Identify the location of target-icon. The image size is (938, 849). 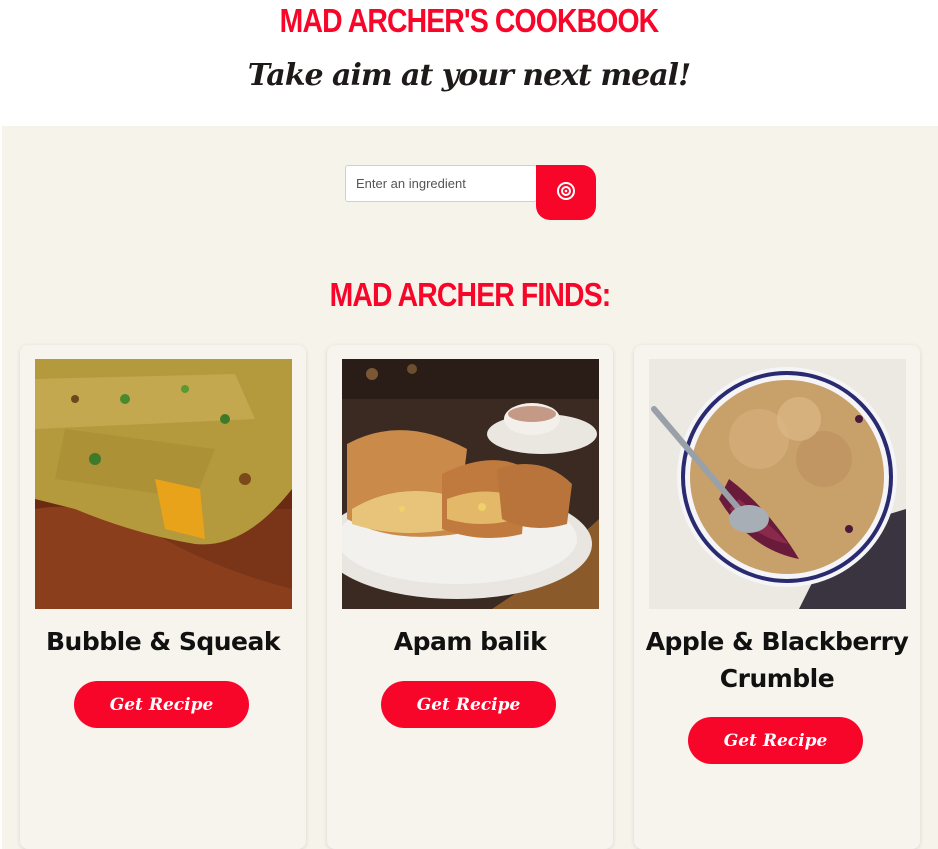
(566, 191).